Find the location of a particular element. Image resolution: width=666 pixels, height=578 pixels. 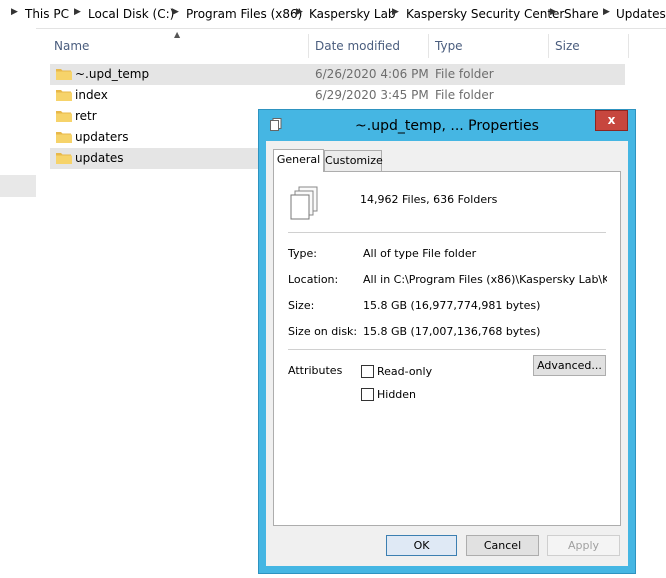

breadcrumb-local-disk: Local Disk (C:) is located at coordinates (131, 14).